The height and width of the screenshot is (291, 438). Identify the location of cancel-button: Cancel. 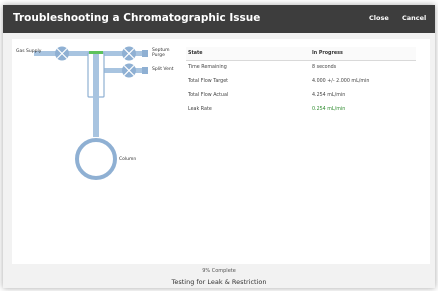
(414, 18).